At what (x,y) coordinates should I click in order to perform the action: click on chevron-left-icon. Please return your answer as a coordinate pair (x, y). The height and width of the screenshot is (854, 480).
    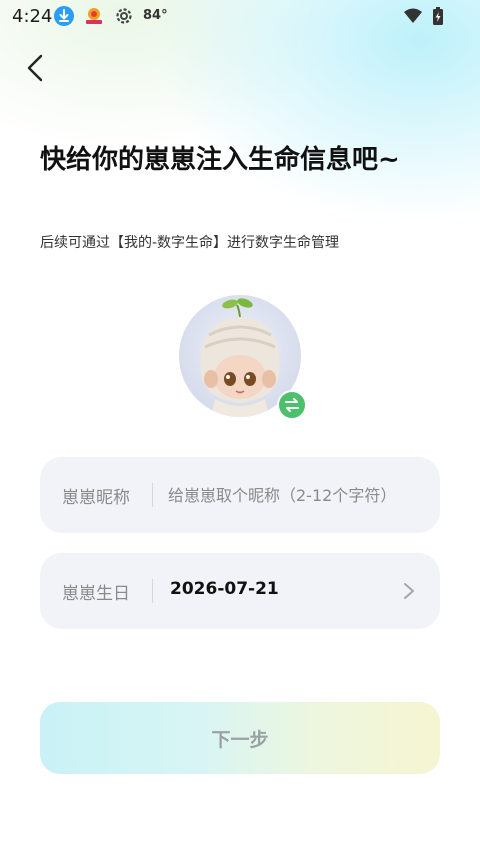
    Looking at the image, I should click on (35, 68).